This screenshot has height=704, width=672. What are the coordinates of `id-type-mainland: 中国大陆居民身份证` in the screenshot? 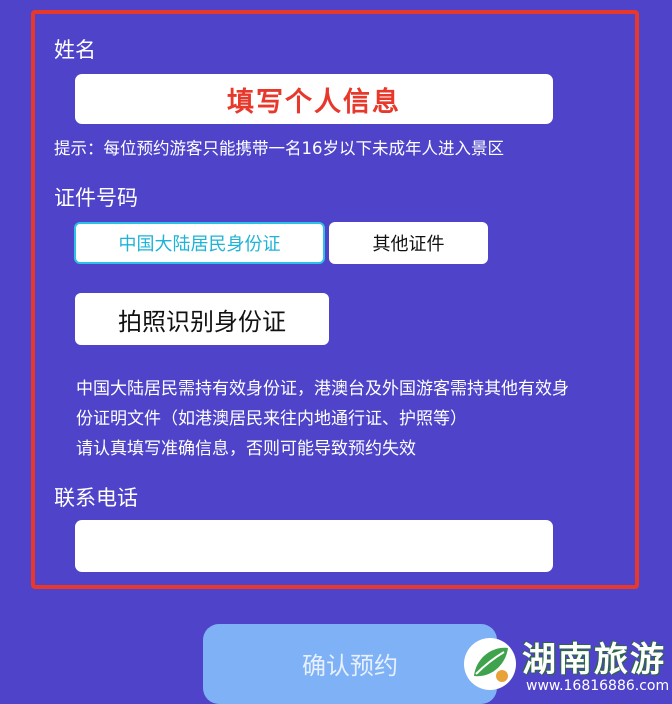 It's located at (199, 243).